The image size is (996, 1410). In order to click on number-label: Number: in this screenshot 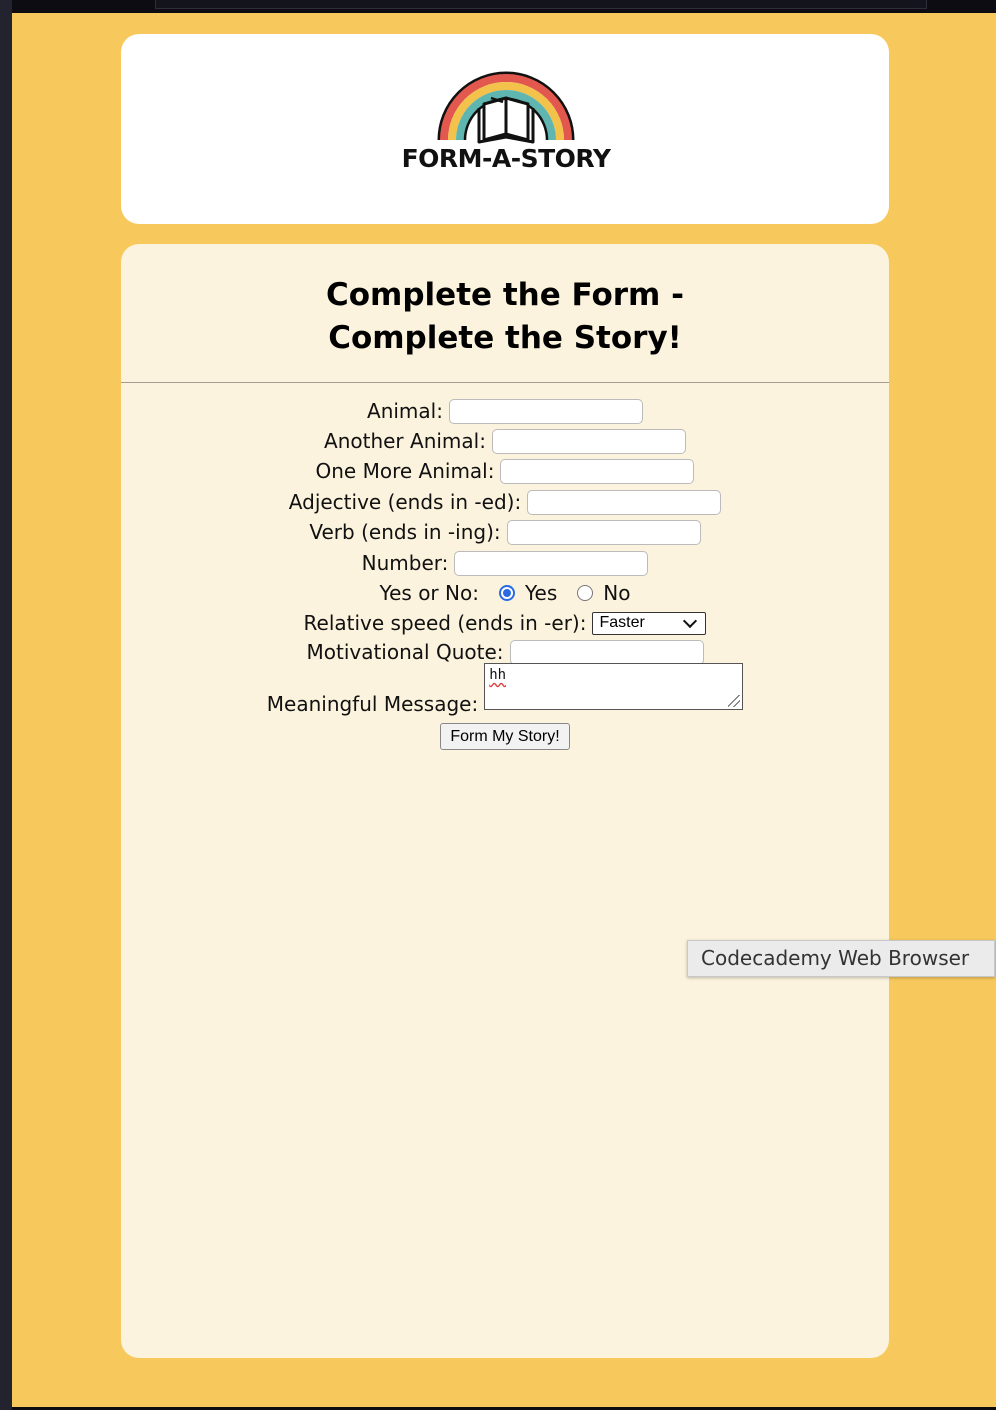, I will do `click(405, 563)`.